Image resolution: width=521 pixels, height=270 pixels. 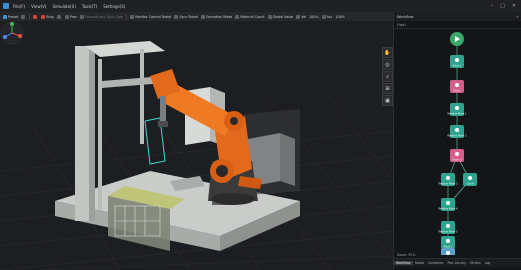 I want to click on monitor-icon, so click(x=132, y=16).